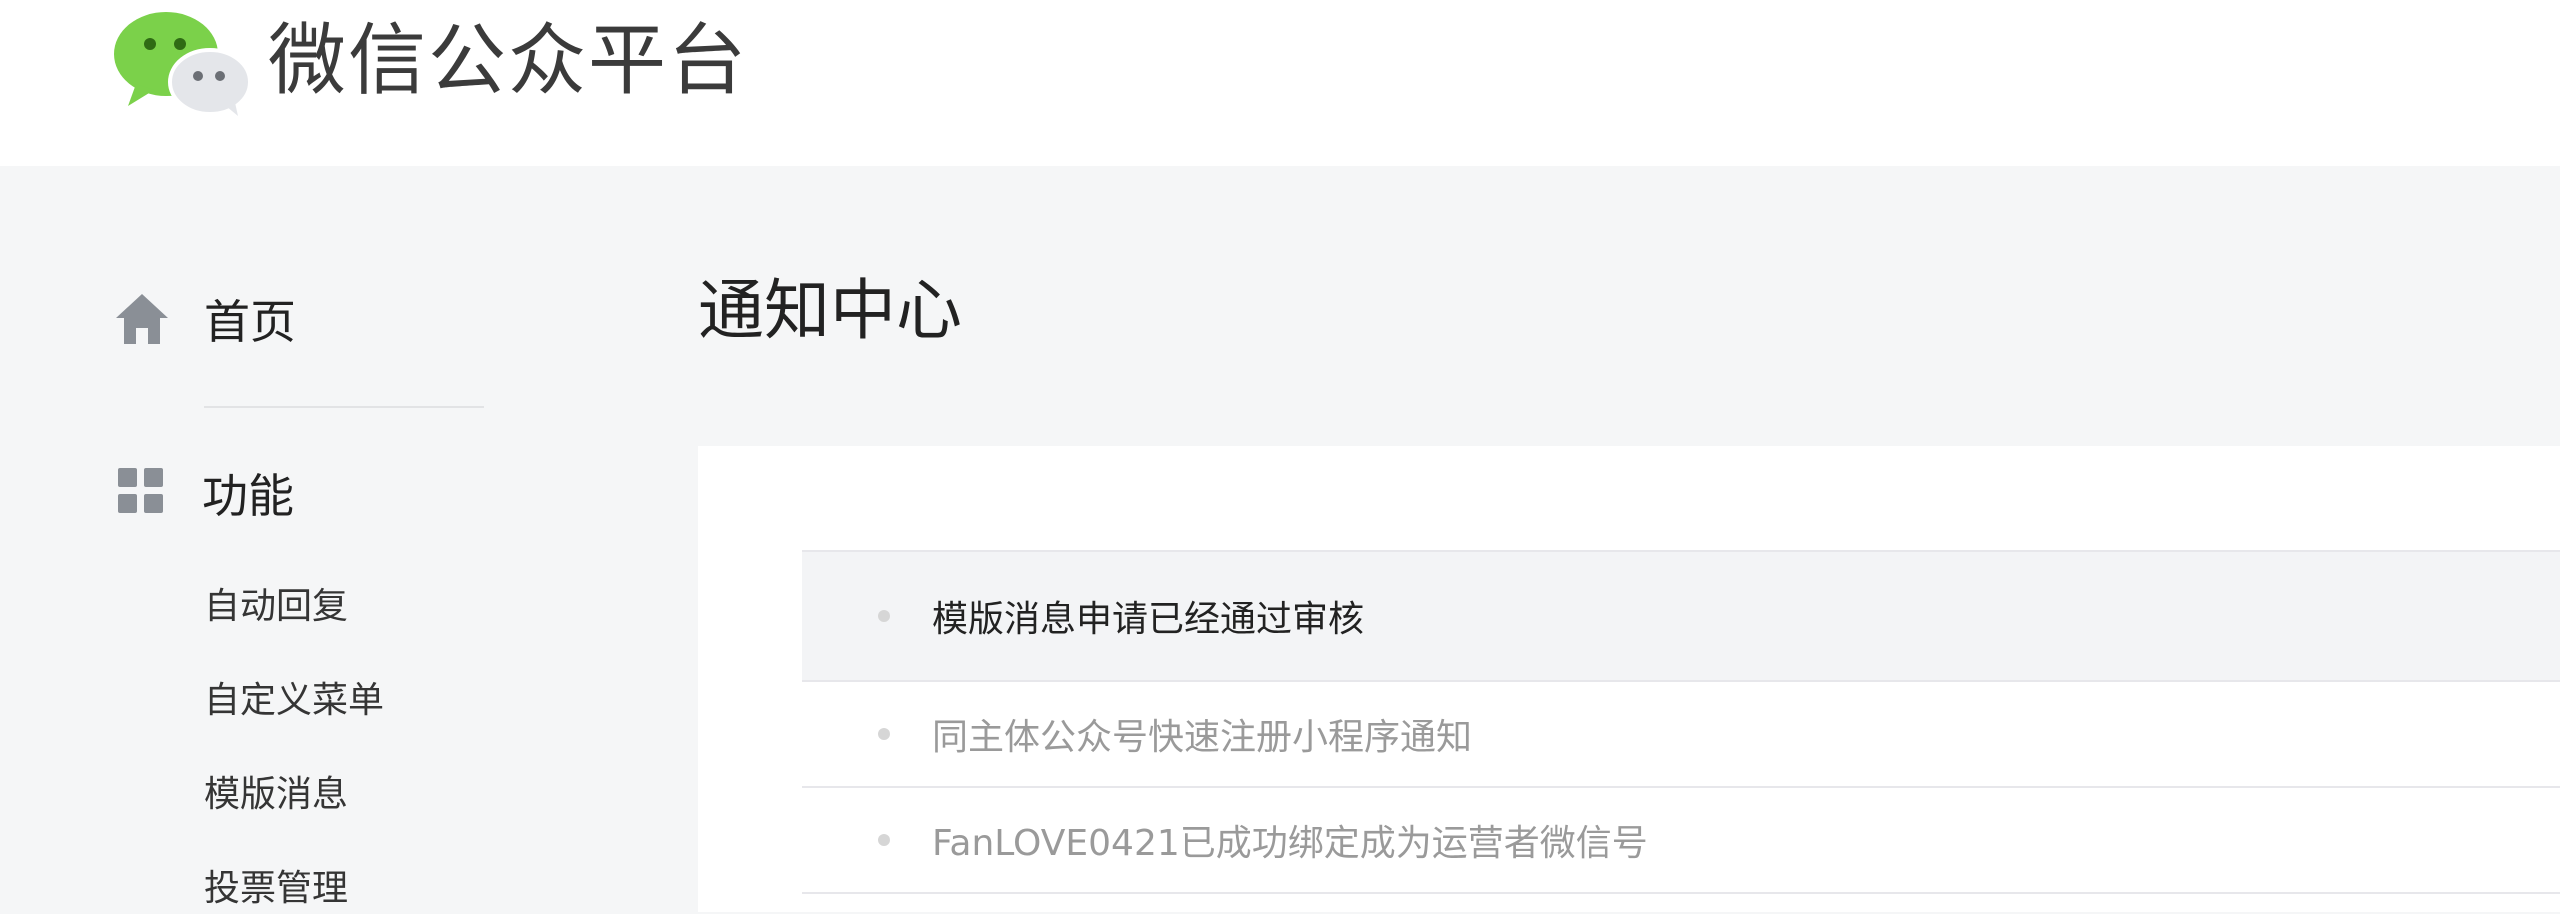 Image resolution: width=2560 pixels, height=914 pixels. I want to click on brand-title: 微信公众平台, so click(508, 61).